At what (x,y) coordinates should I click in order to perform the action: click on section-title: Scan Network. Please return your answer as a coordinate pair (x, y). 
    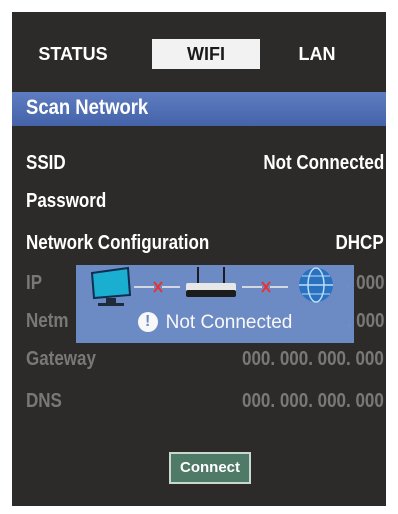
    Looking at the image, I should click on (87, 107).